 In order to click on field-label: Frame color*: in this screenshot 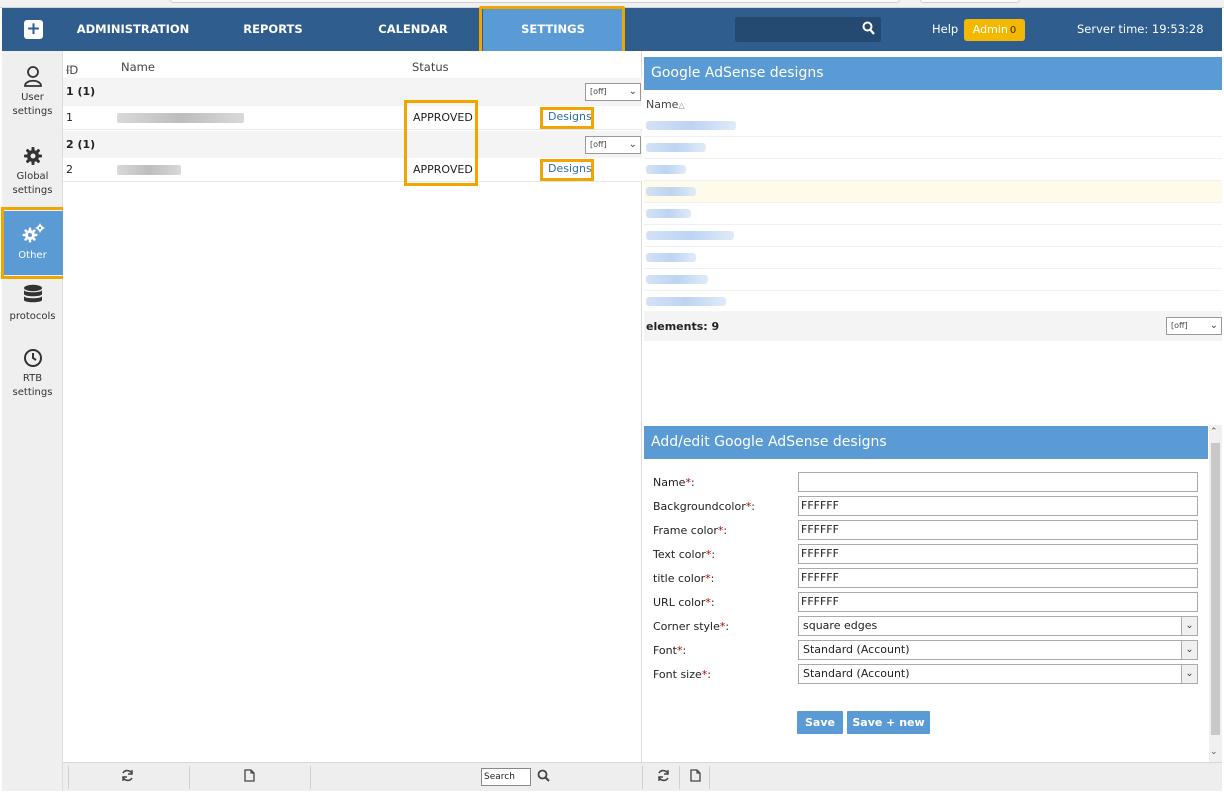, I will do `click(690, 530)`.